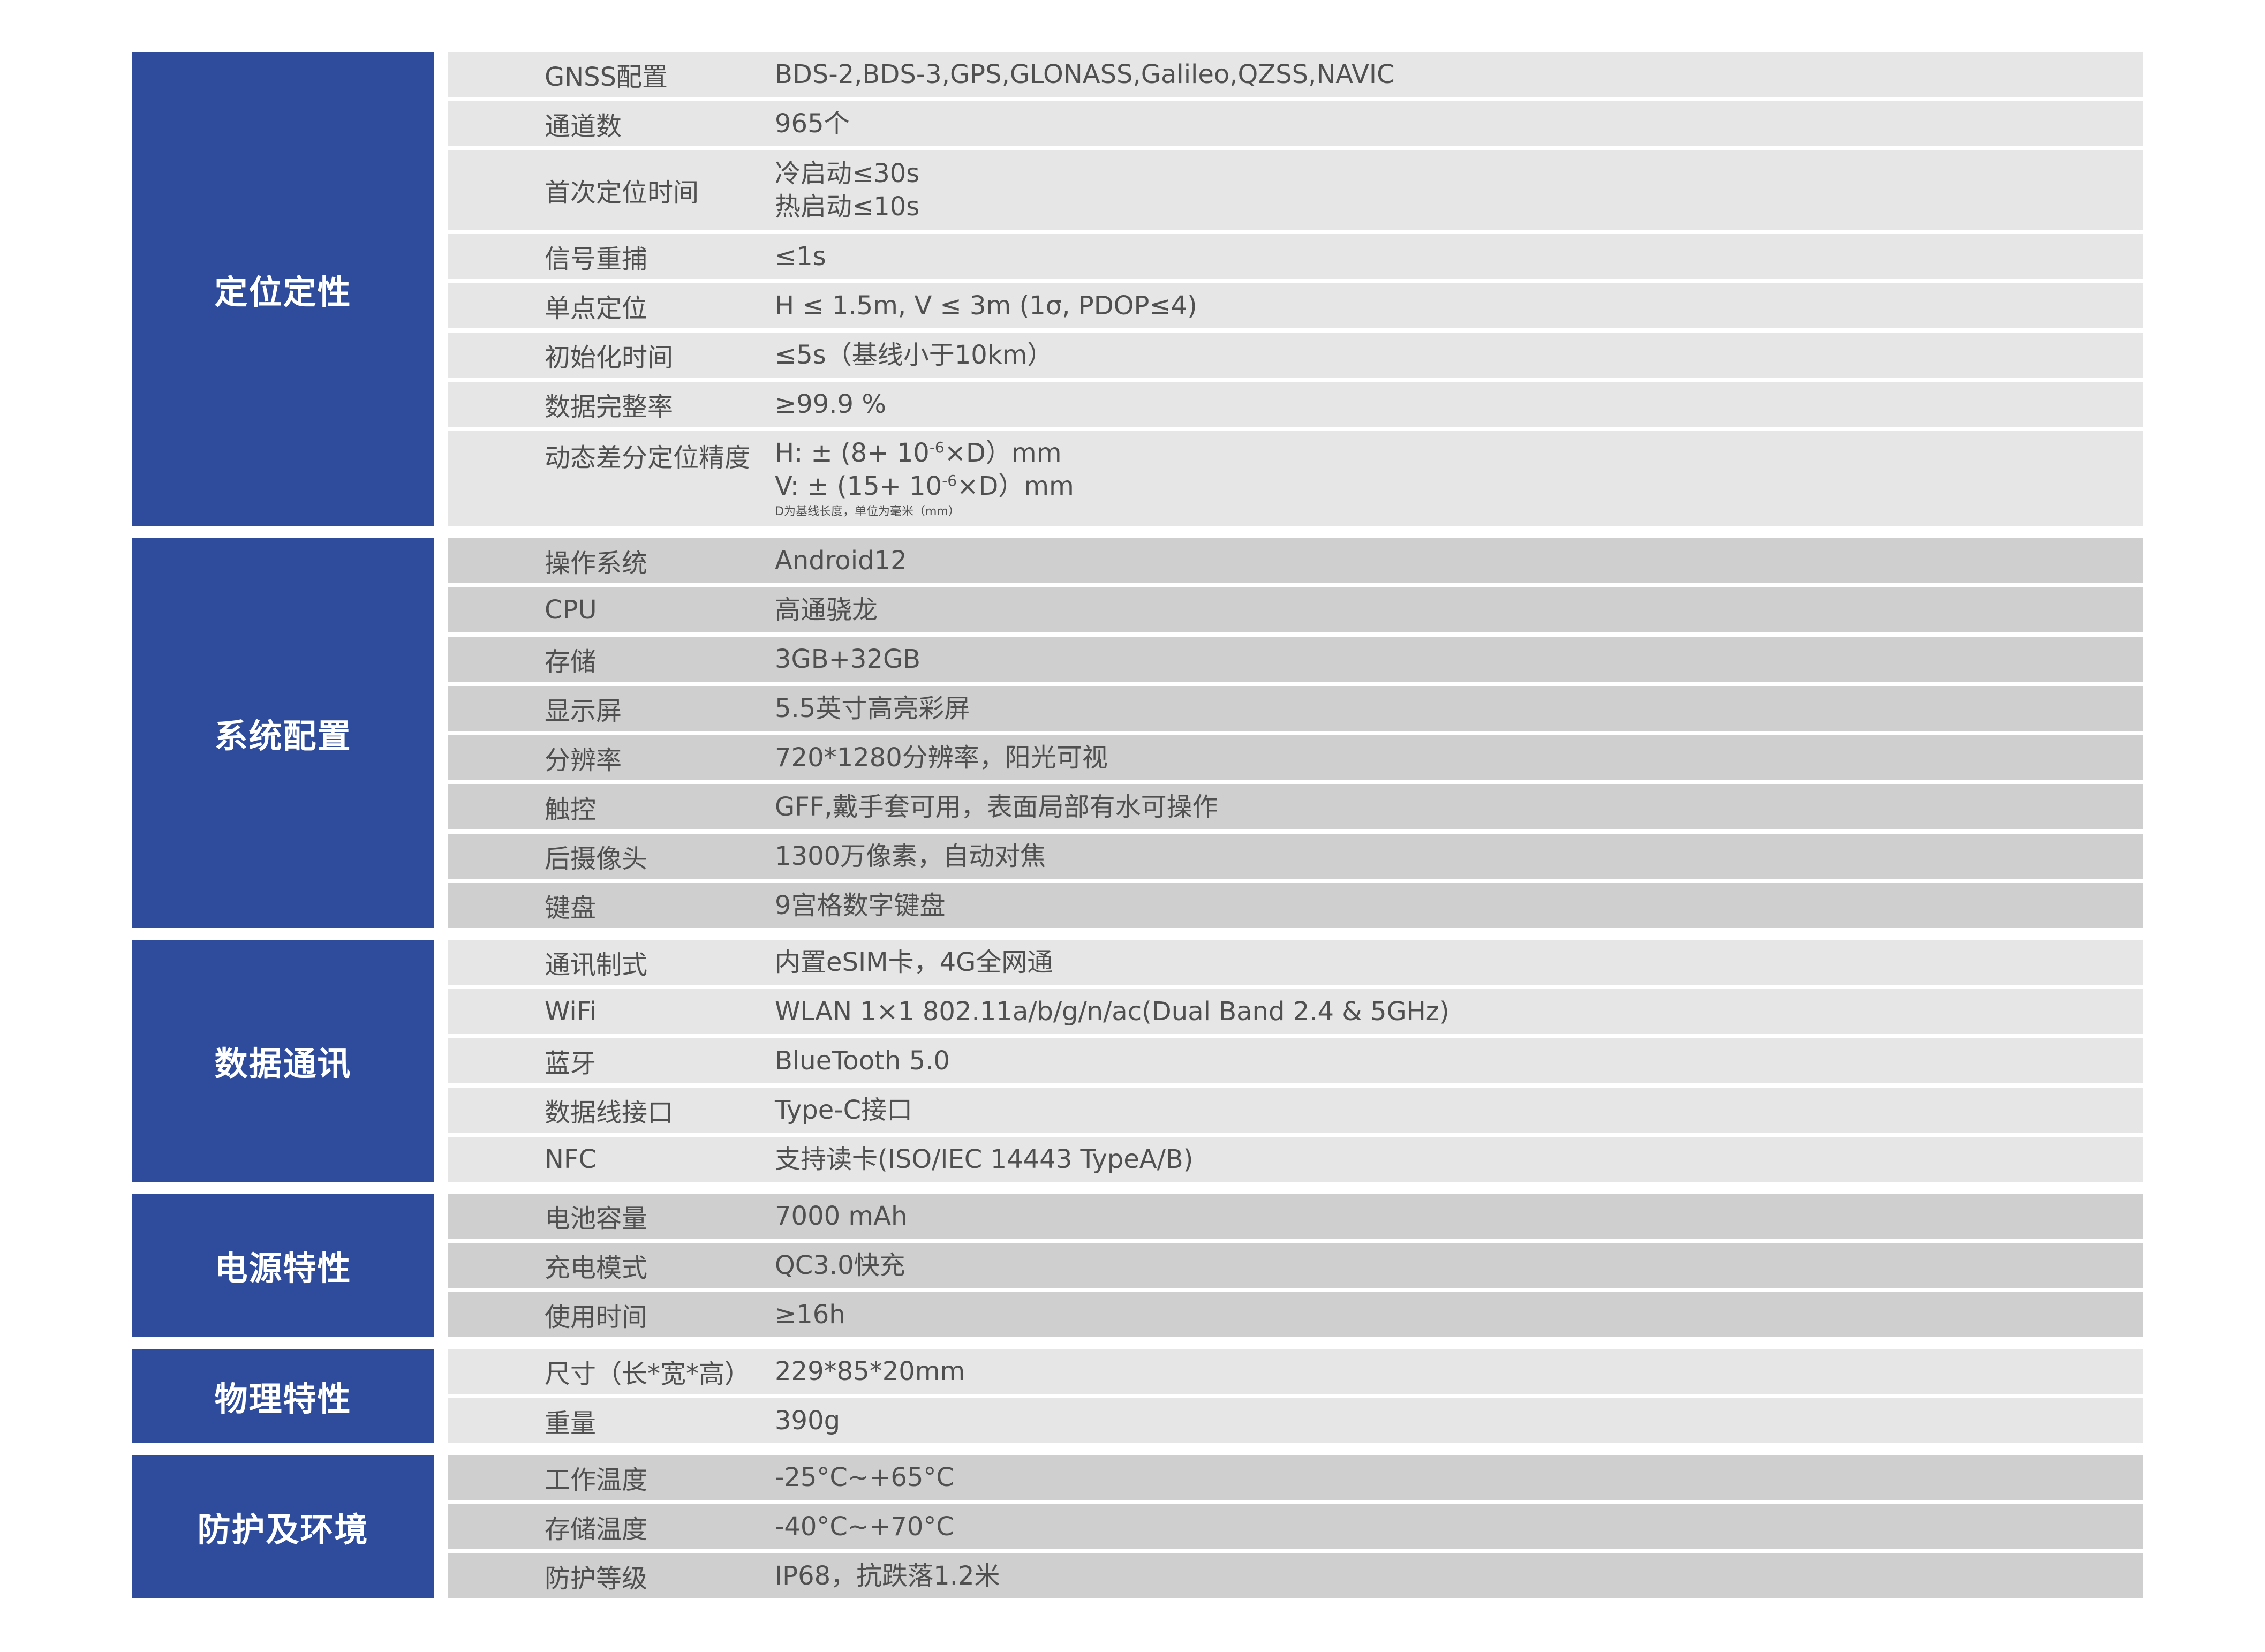  I want to click on spec-value: ≤5s（基线小于10km）, so click(914, 355).